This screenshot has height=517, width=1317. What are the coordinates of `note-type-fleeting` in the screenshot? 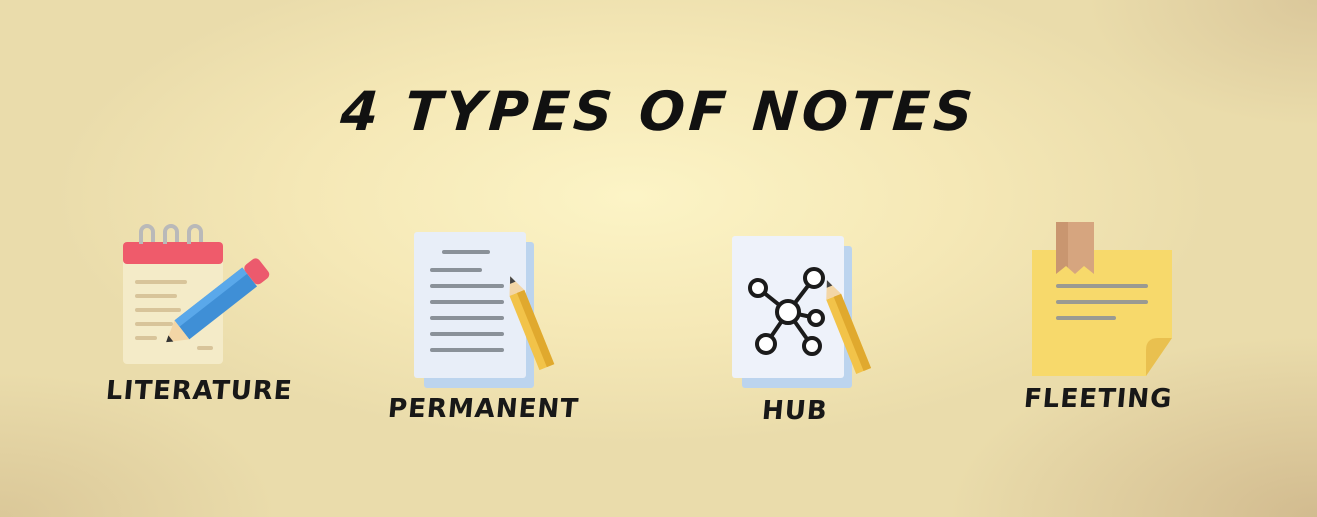 It's located at (1103, 300).